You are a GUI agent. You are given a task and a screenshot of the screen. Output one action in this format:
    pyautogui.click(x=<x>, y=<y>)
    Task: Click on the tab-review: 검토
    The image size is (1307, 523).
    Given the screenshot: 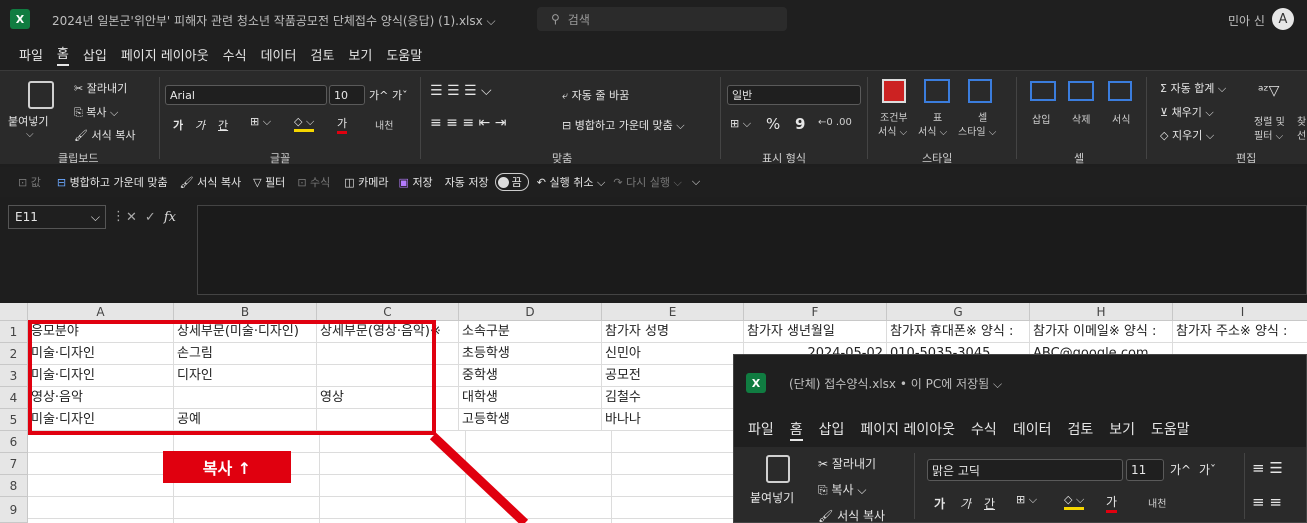 What is the action you would take?
    pyautogui.click(x=322, y=54)
    